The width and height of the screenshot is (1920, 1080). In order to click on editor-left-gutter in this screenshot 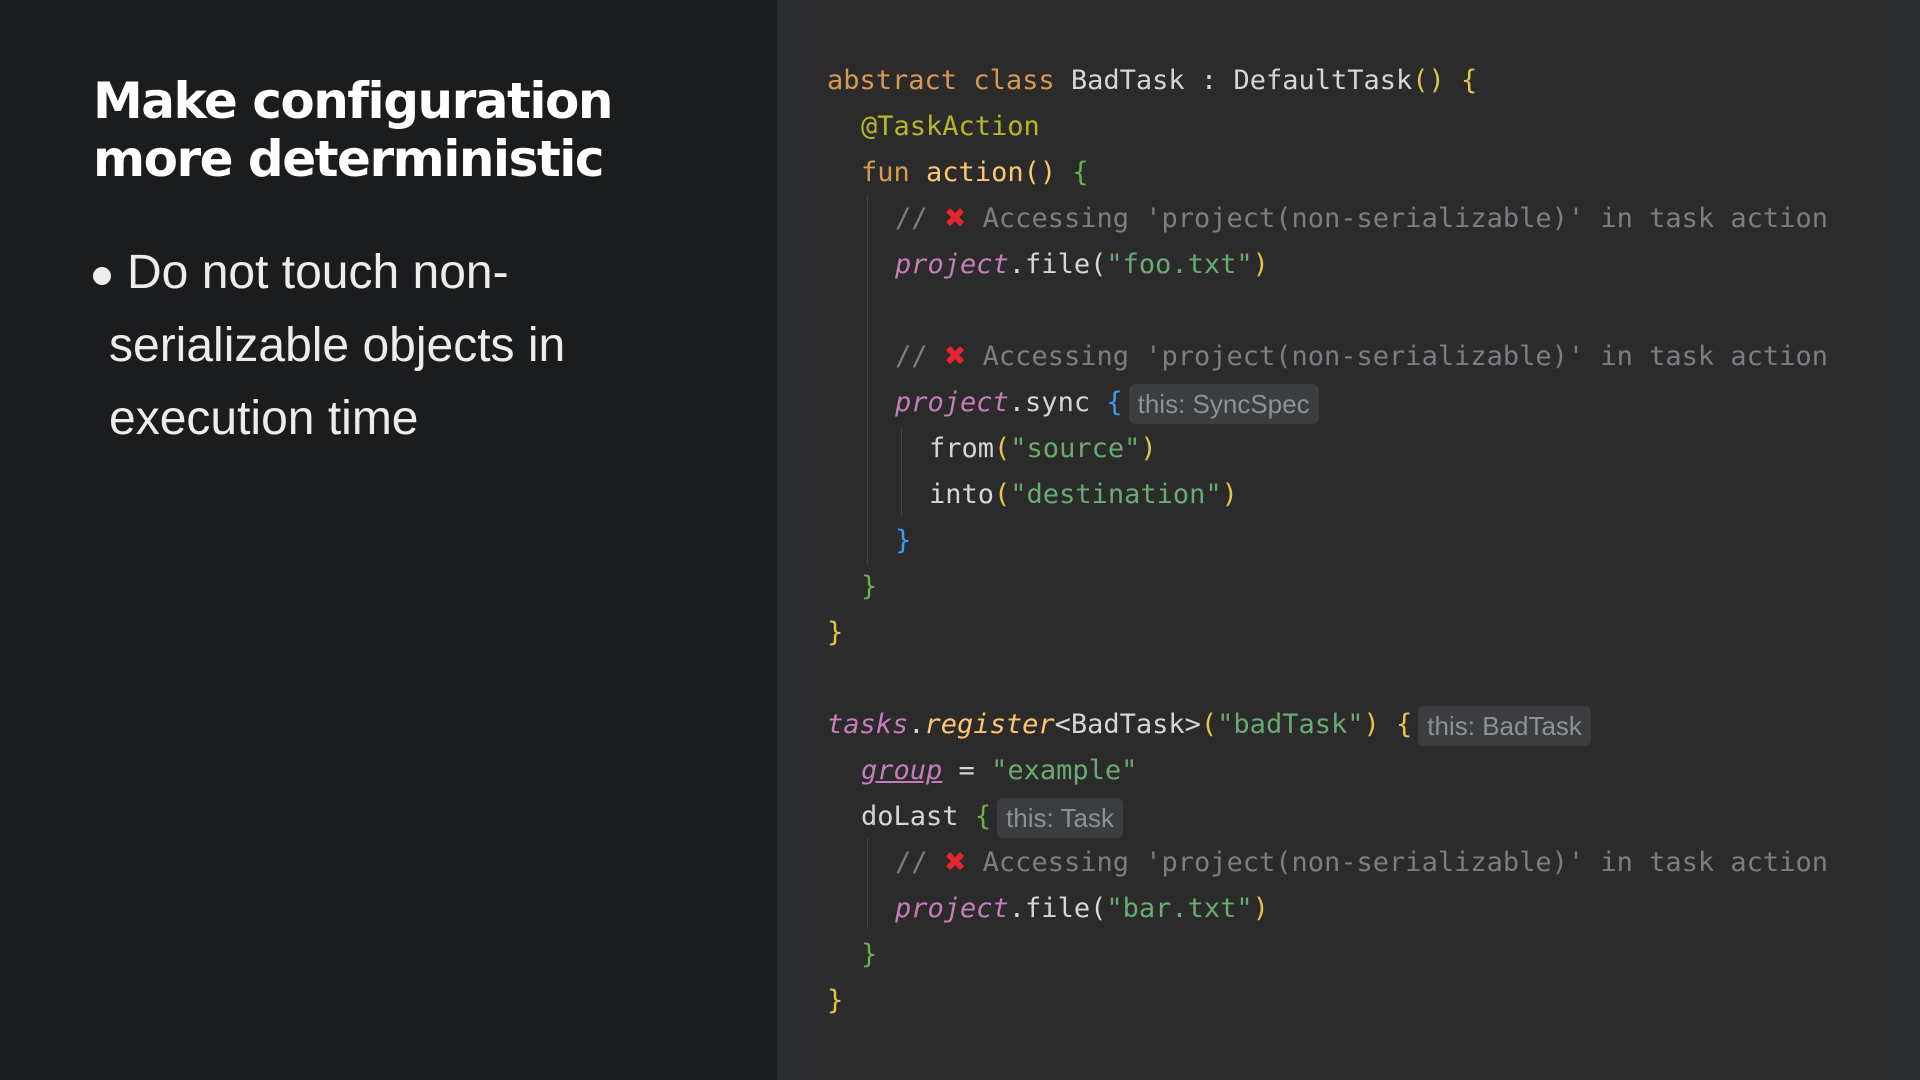, I will do `click(796, 540)`.